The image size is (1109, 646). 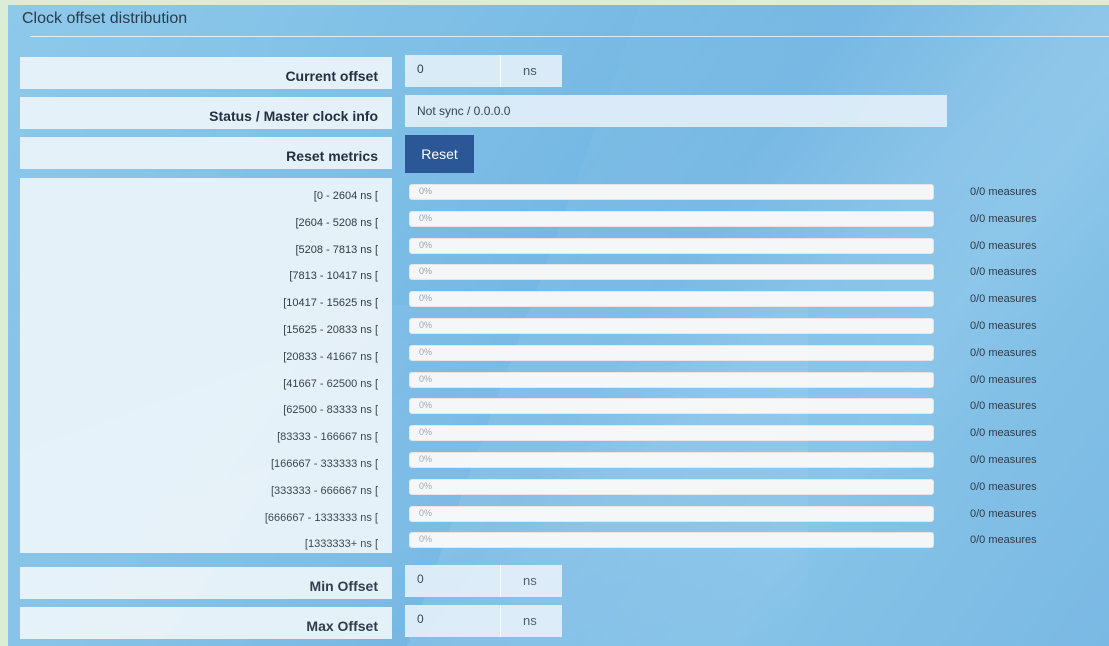 What do you see at coordinates (420, 69) in the screenshot?
I see `current-offset-value: 0` at bounding box center [420, 69].